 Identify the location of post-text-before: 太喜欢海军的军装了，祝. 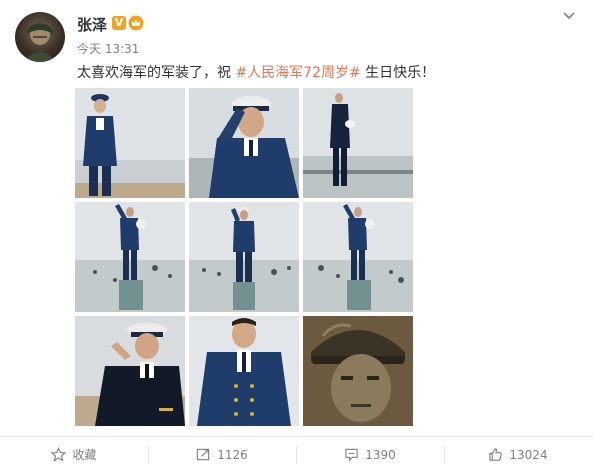
(156, 73).